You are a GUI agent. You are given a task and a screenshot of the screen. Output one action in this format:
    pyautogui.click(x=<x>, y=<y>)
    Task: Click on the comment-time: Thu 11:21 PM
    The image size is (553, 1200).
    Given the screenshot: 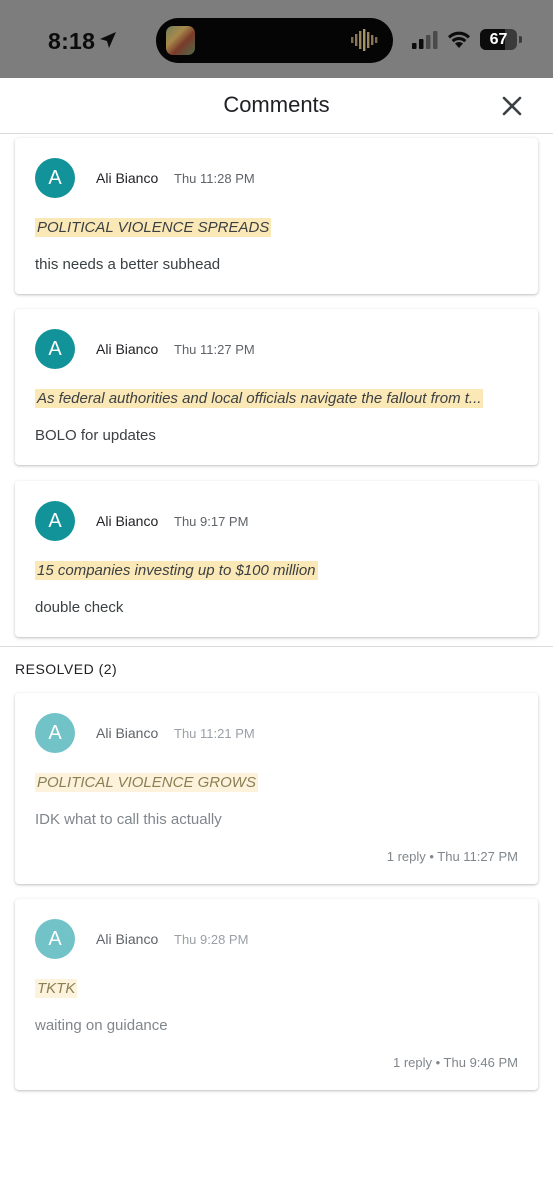 What is the action you would take?
    pyautogui.click(x=214, y=733)
    